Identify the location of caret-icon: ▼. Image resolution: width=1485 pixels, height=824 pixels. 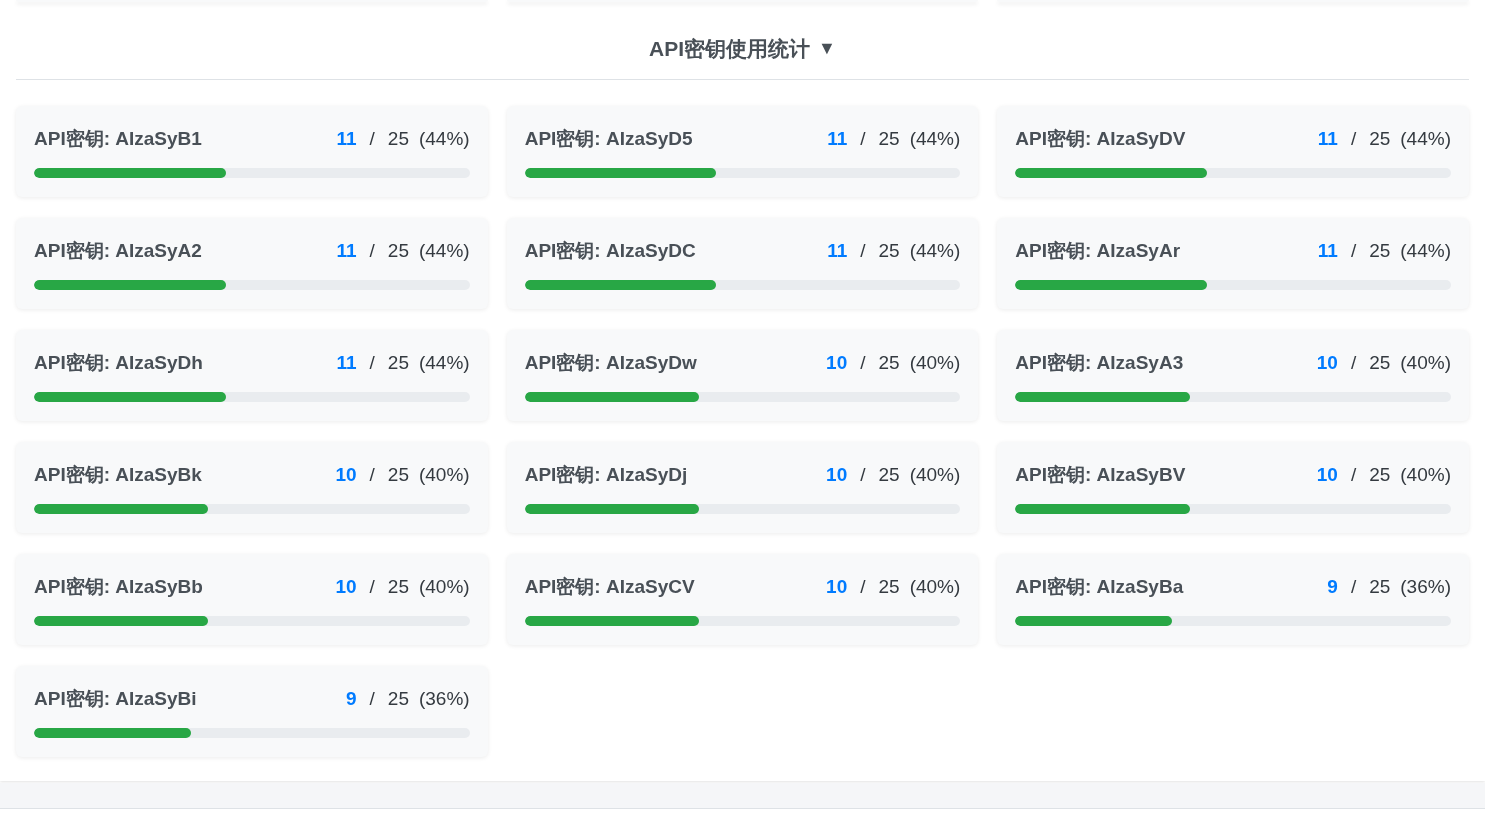
(827, 49).